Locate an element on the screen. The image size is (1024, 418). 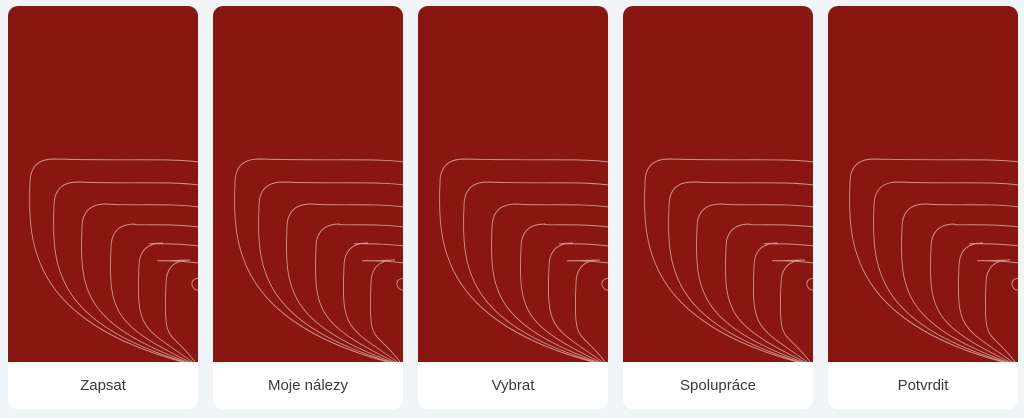
card-label: Vybrat is located at coordinates (513, 385).